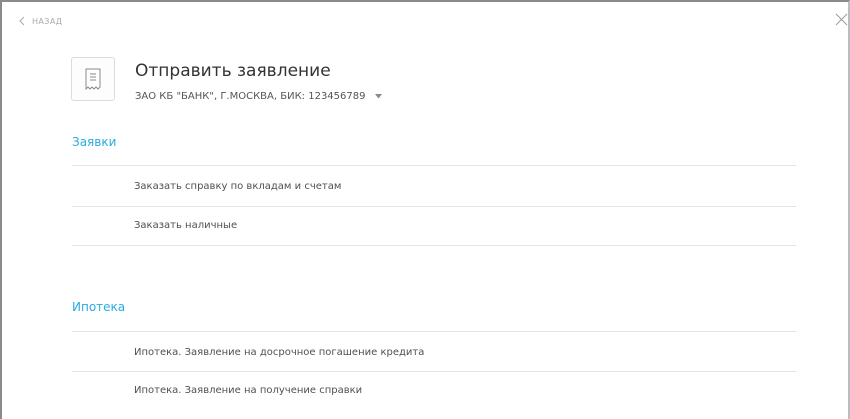  Describe the element at coordinates (434, 391) in the screenshot. I see `list-item-mortgage-certificate: Ипотека. Заявление на получение справки` at that location.